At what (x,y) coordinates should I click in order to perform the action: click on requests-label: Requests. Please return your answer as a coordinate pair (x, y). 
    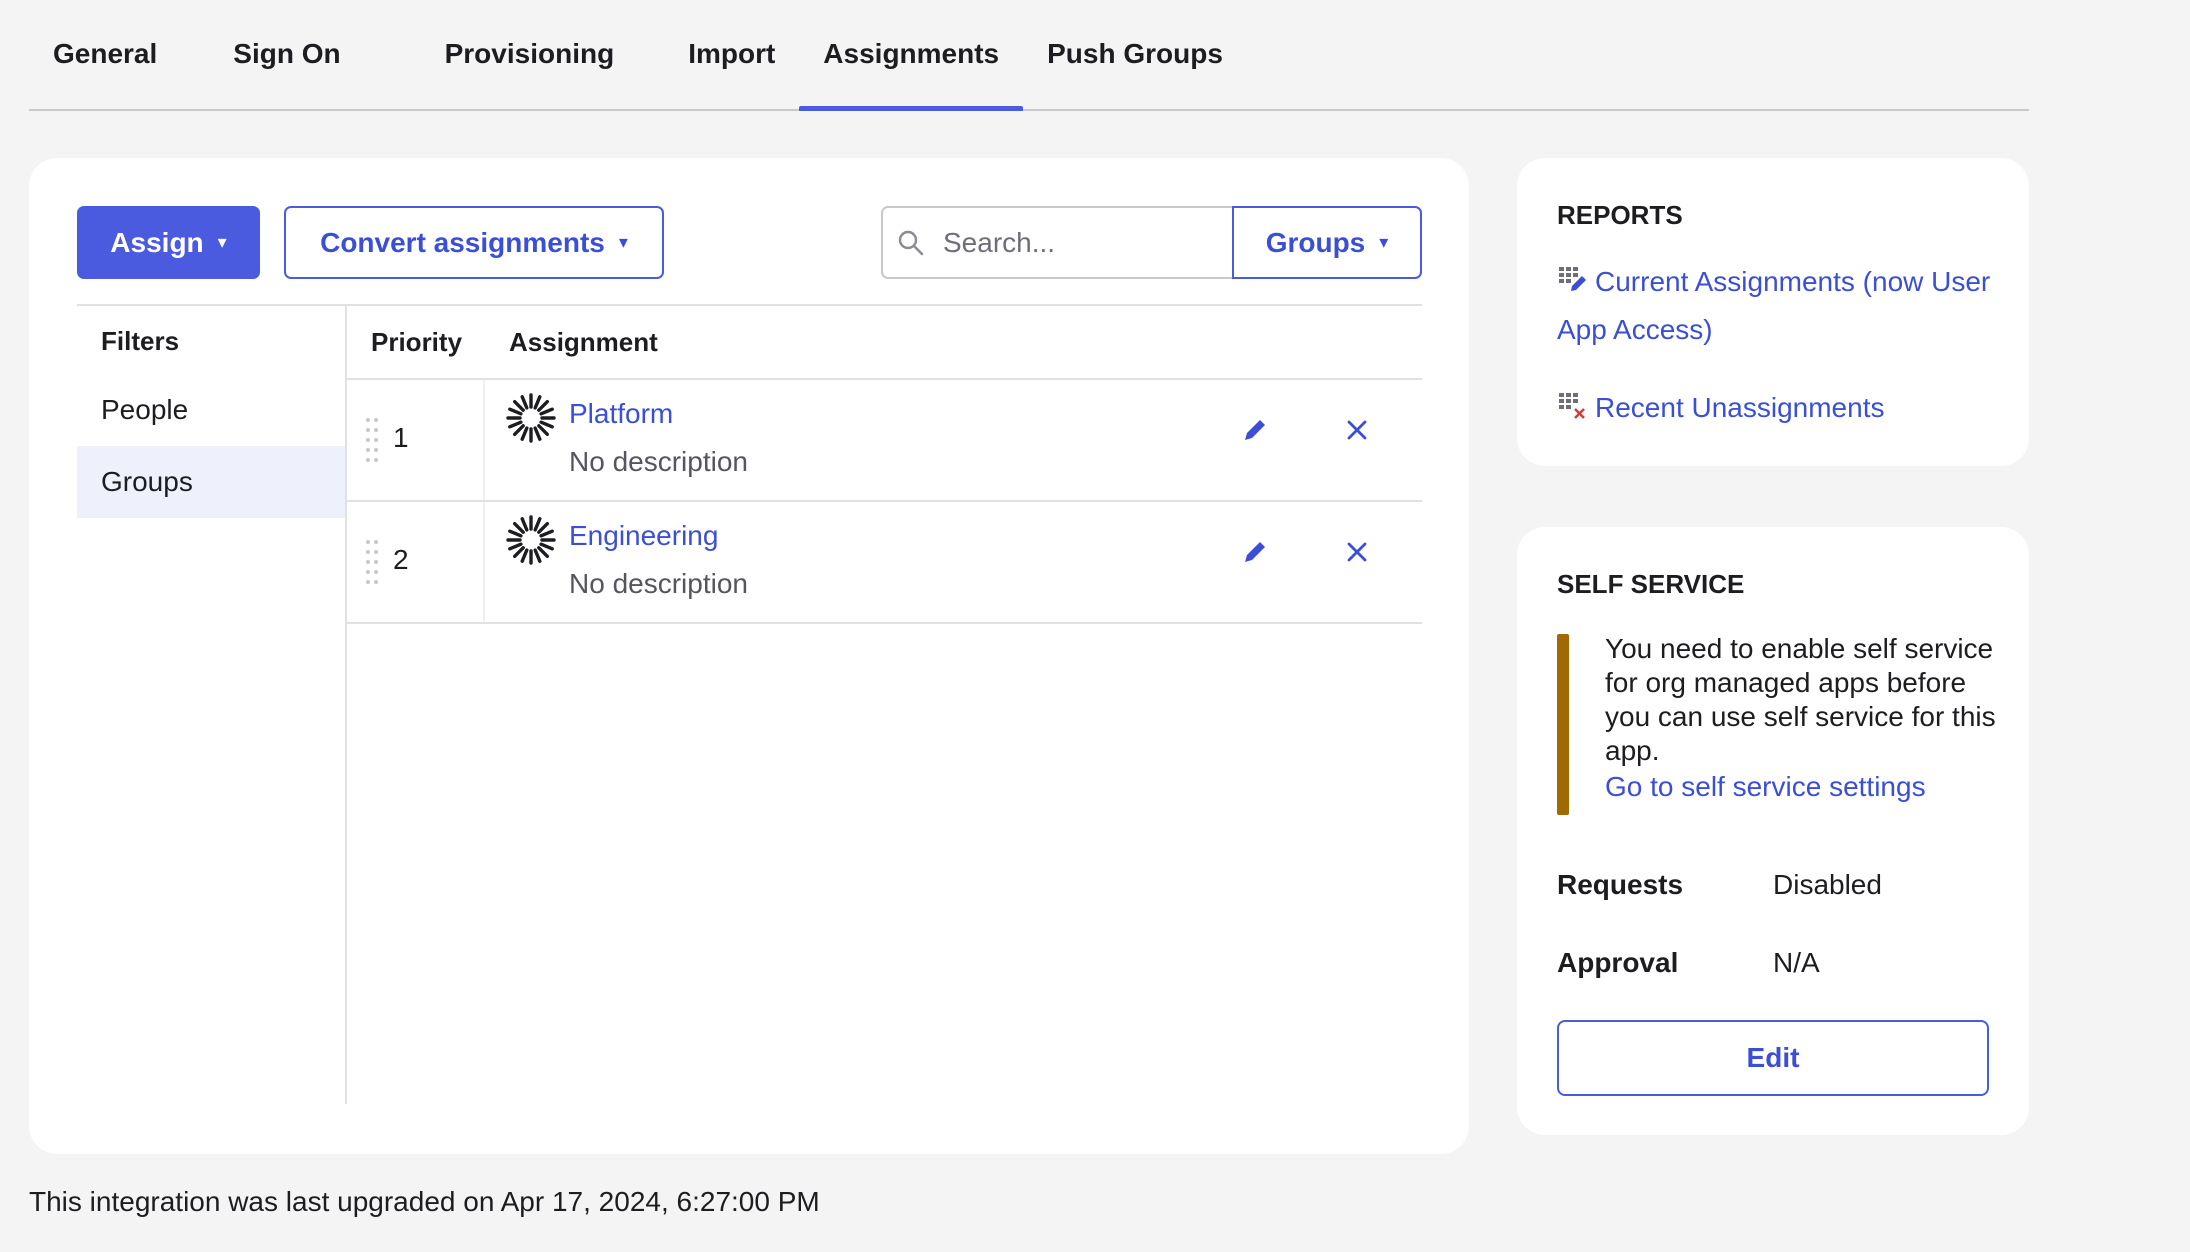
    Looking at the image, I should click on (1620, 884).